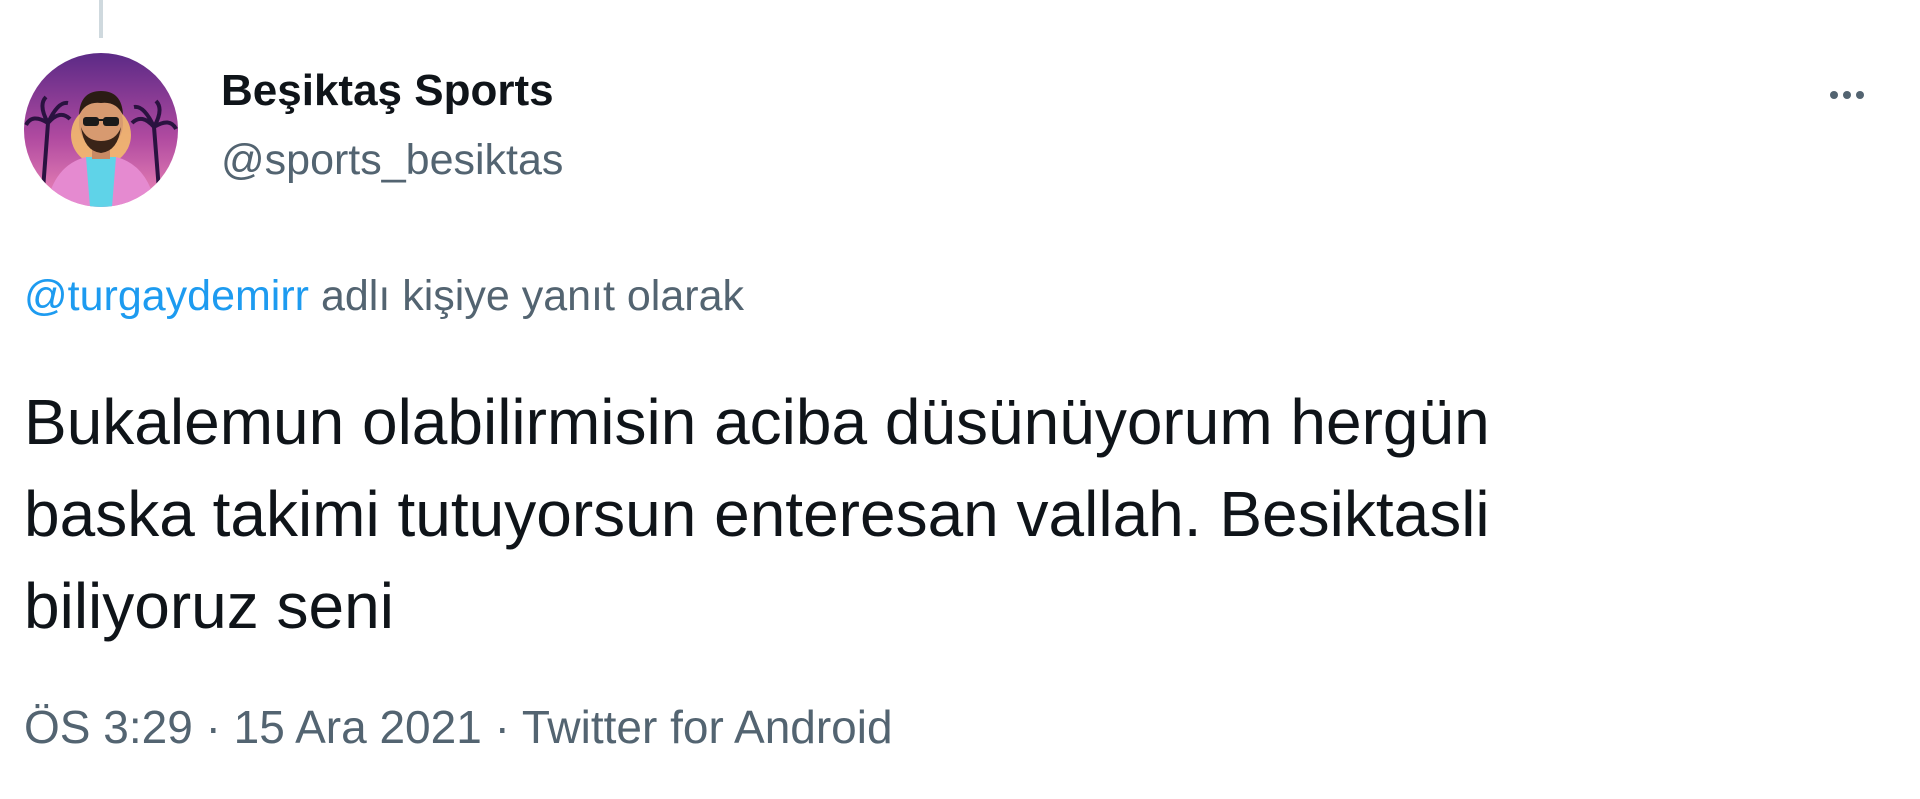  I want to click on author-handle: @sports_besiktas, so click(392, 160).